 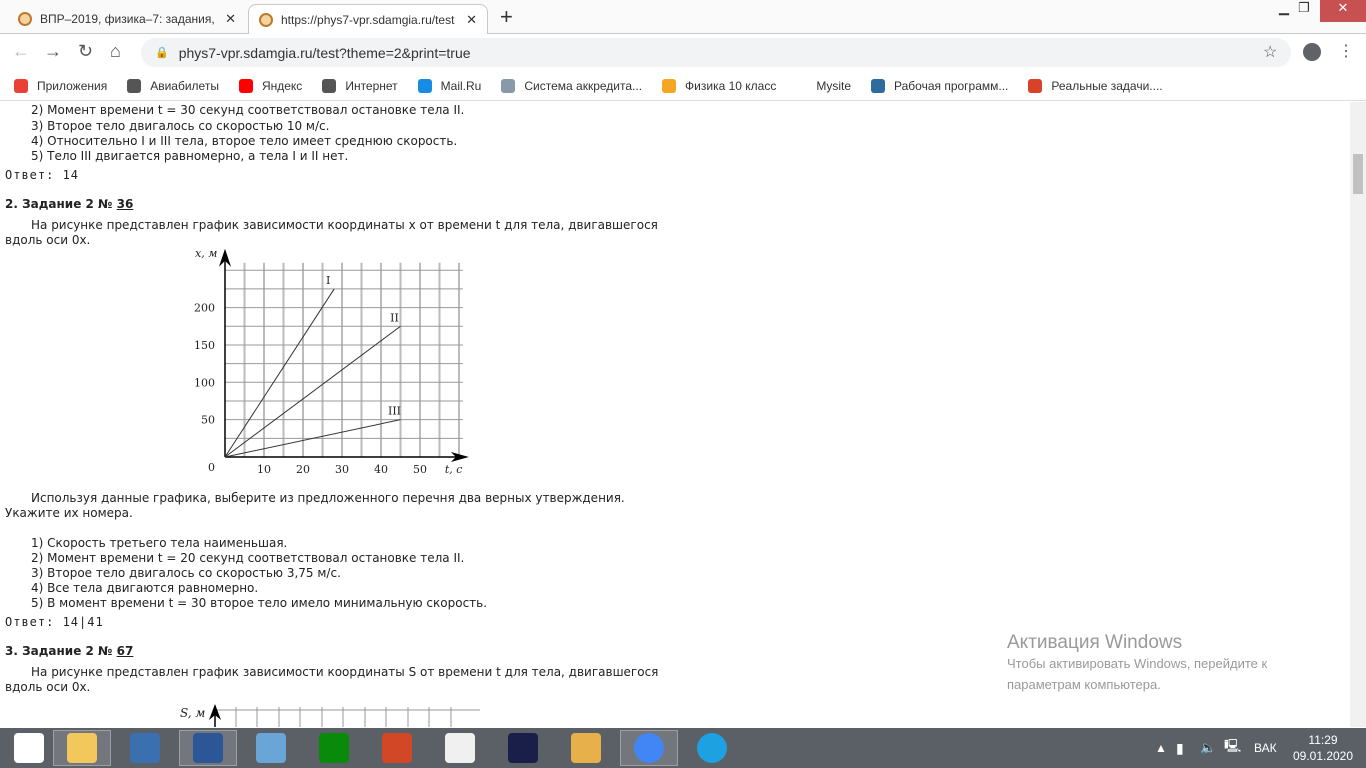 I want to click on taskbar-internet-explorer, so click(x=712, y=748).